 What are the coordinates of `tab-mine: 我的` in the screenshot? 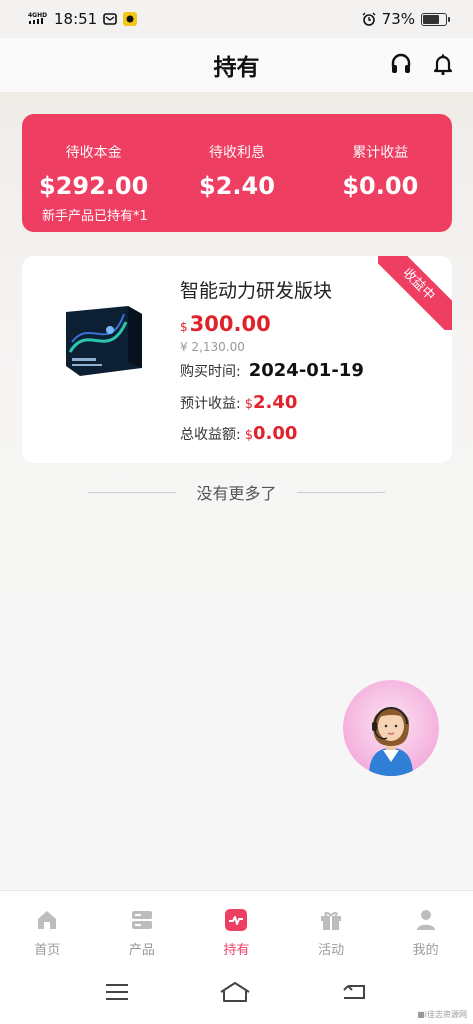 It's located at (425, 927).